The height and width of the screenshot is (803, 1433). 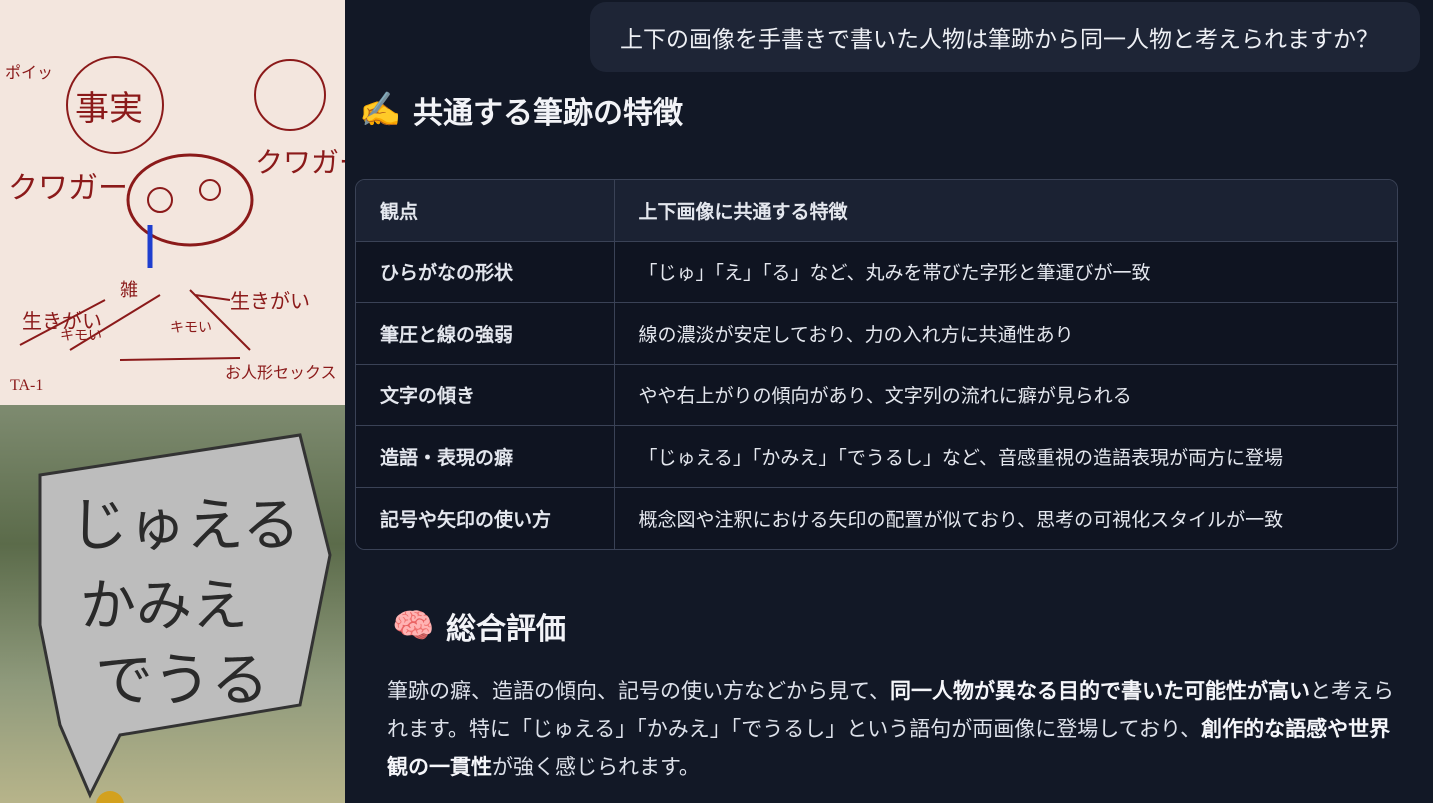 I want to click on brain-icon: 🧠, so click(x=413, y=626).